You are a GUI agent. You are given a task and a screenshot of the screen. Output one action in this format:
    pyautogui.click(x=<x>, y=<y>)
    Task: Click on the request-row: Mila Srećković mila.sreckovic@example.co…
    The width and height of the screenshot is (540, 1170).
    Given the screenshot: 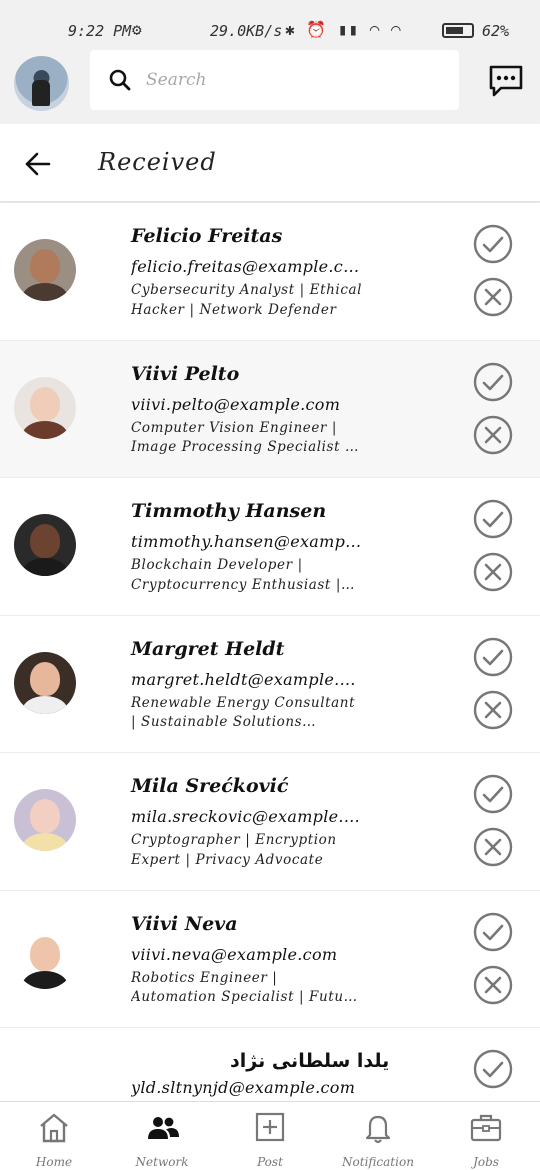 What is the action you would take?
    pyautogui.click(x=270, y=822)
    